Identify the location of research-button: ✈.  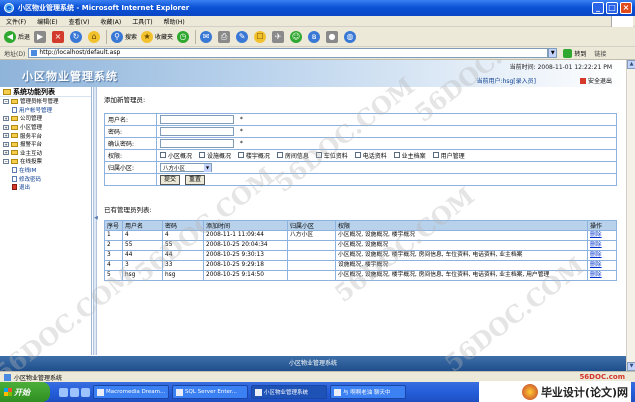
(279, 37).